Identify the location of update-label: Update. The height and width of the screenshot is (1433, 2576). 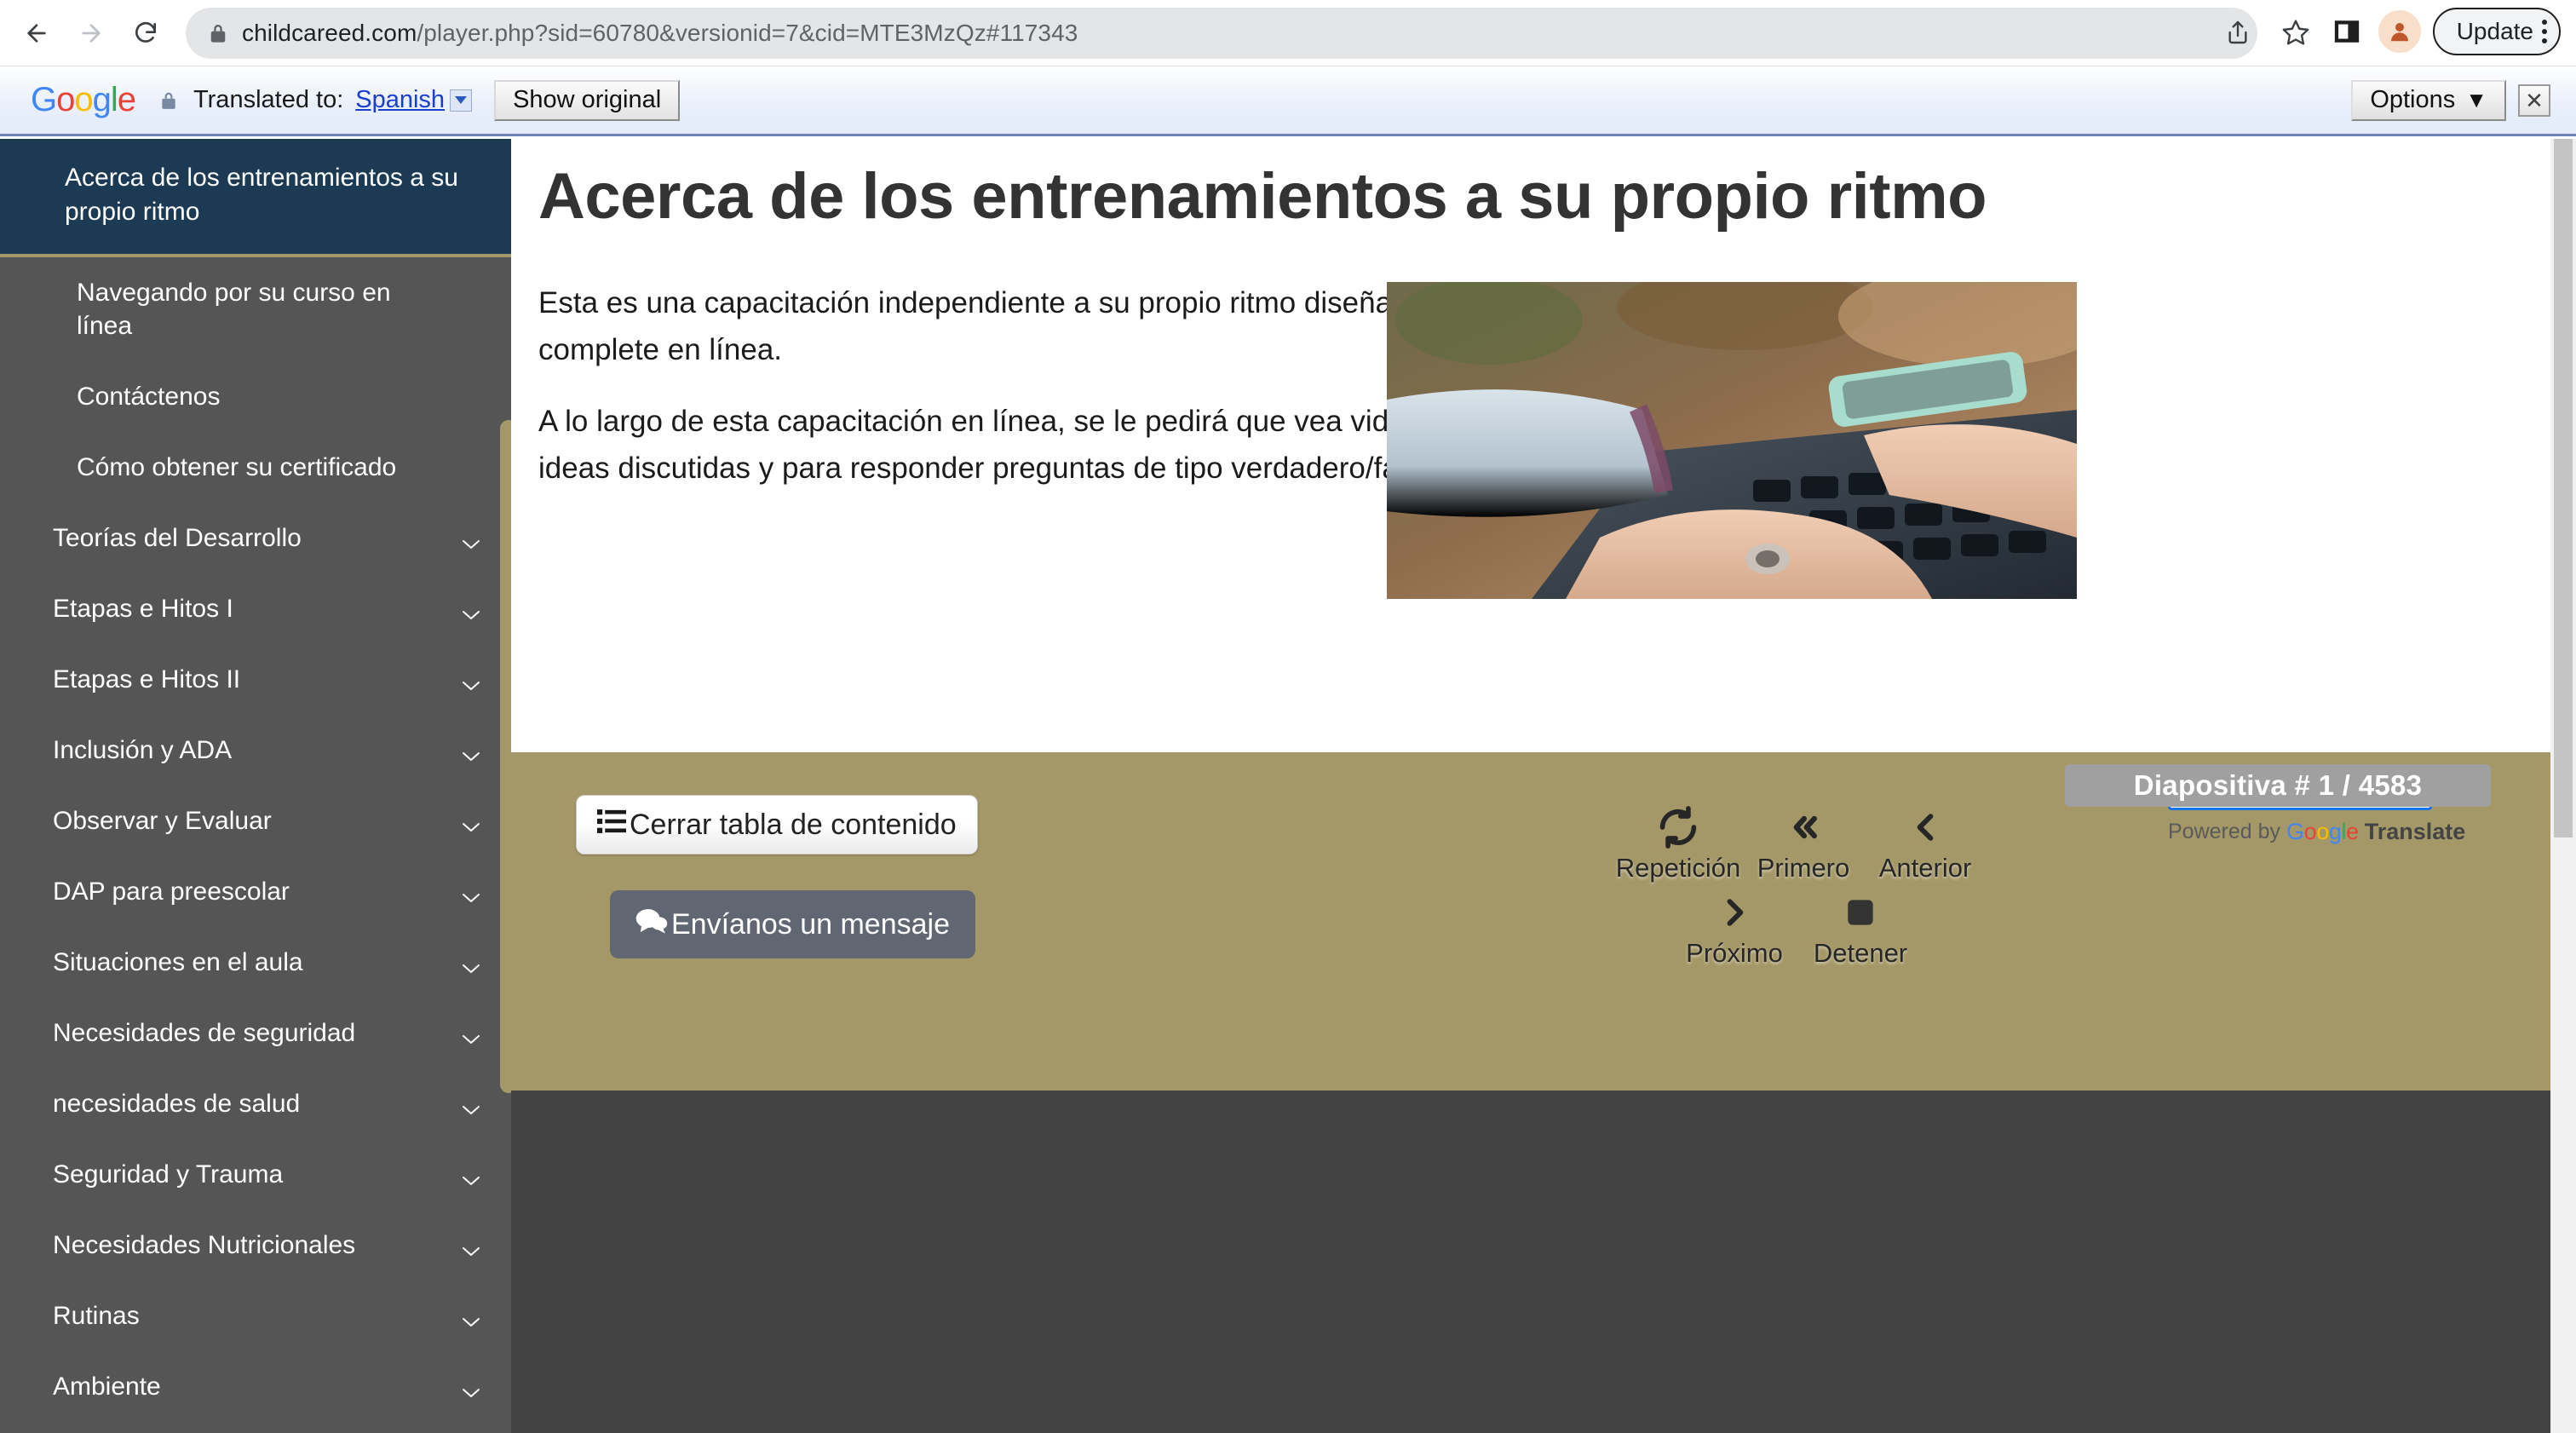
(2494, 31).